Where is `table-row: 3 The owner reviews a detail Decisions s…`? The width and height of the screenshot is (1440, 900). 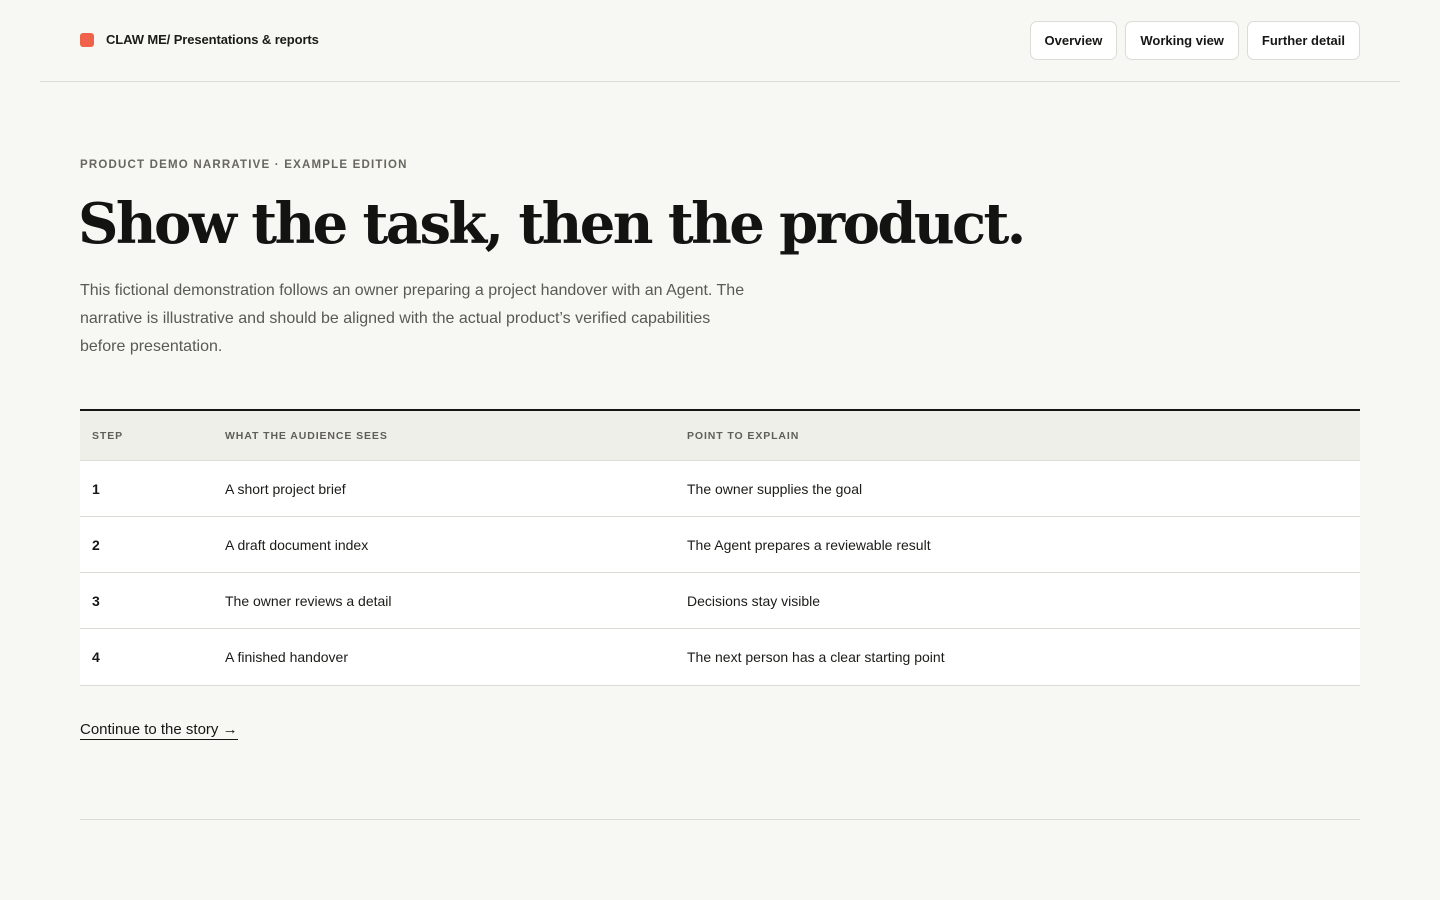 table-row: 3 The owner reviews a detail Decisions s… is located at coordinates (720, 601).